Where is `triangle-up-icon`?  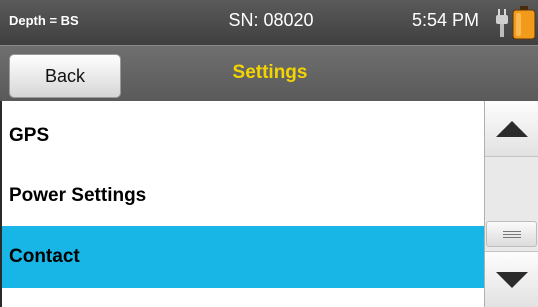
triangle-up-icon is located at coordinates (511, 128).